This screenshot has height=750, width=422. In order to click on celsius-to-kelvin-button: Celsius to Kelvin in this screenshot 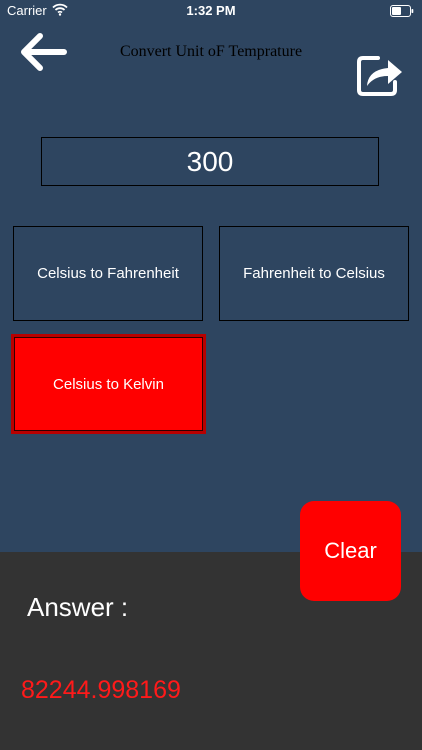, I will do `click(108, 384)`.